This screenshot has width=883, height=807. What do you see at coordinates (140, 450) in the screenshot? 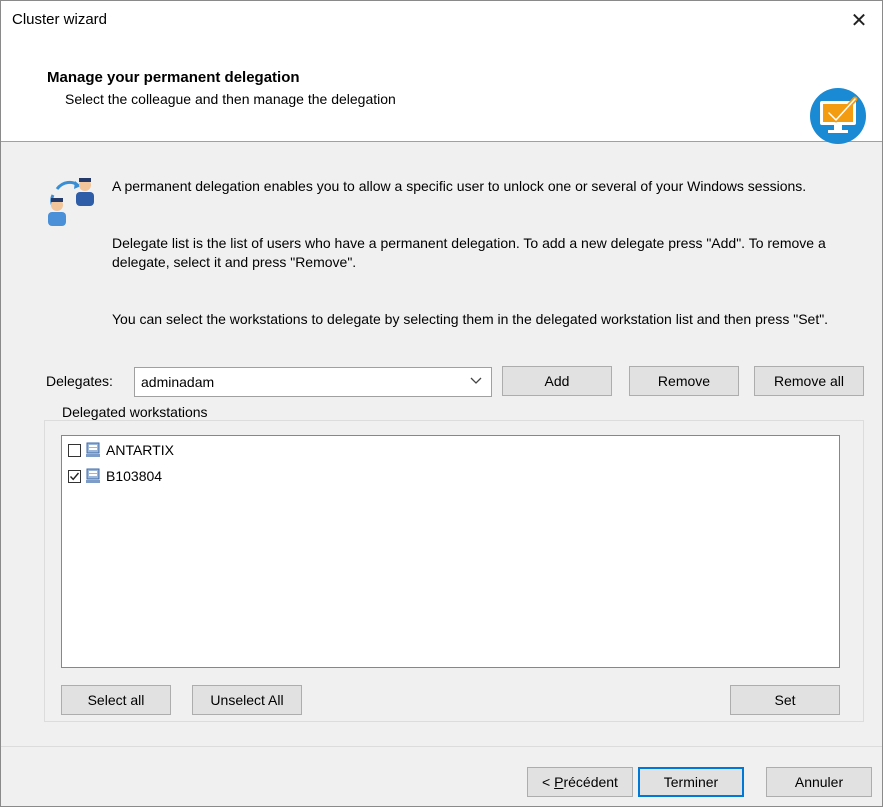
I see `workstation-name: ANTARTIX` at bounding box center [140, 450].